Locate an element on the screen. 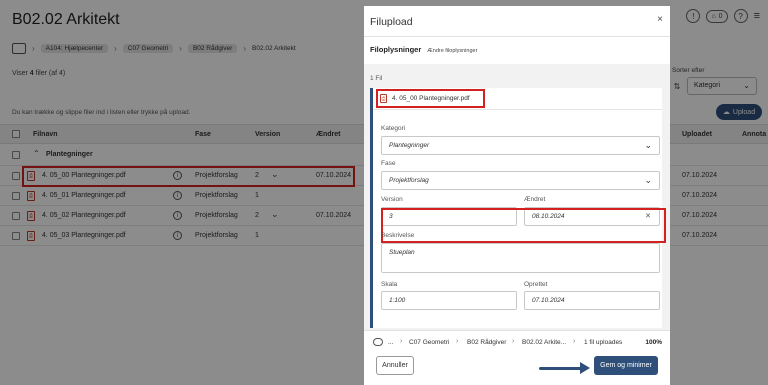  arrow-annotation is located at coordinates (561, 368).